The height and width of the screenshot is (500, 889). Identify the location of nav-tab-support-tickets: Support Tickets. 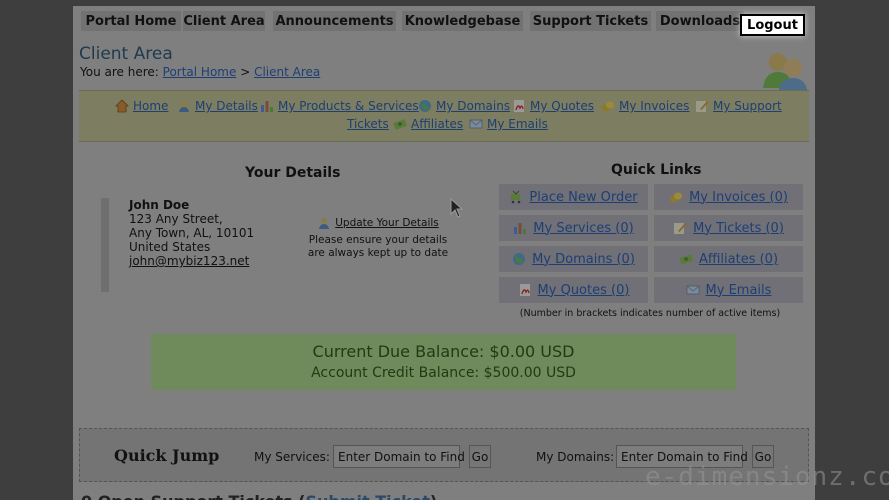
(590, 21).